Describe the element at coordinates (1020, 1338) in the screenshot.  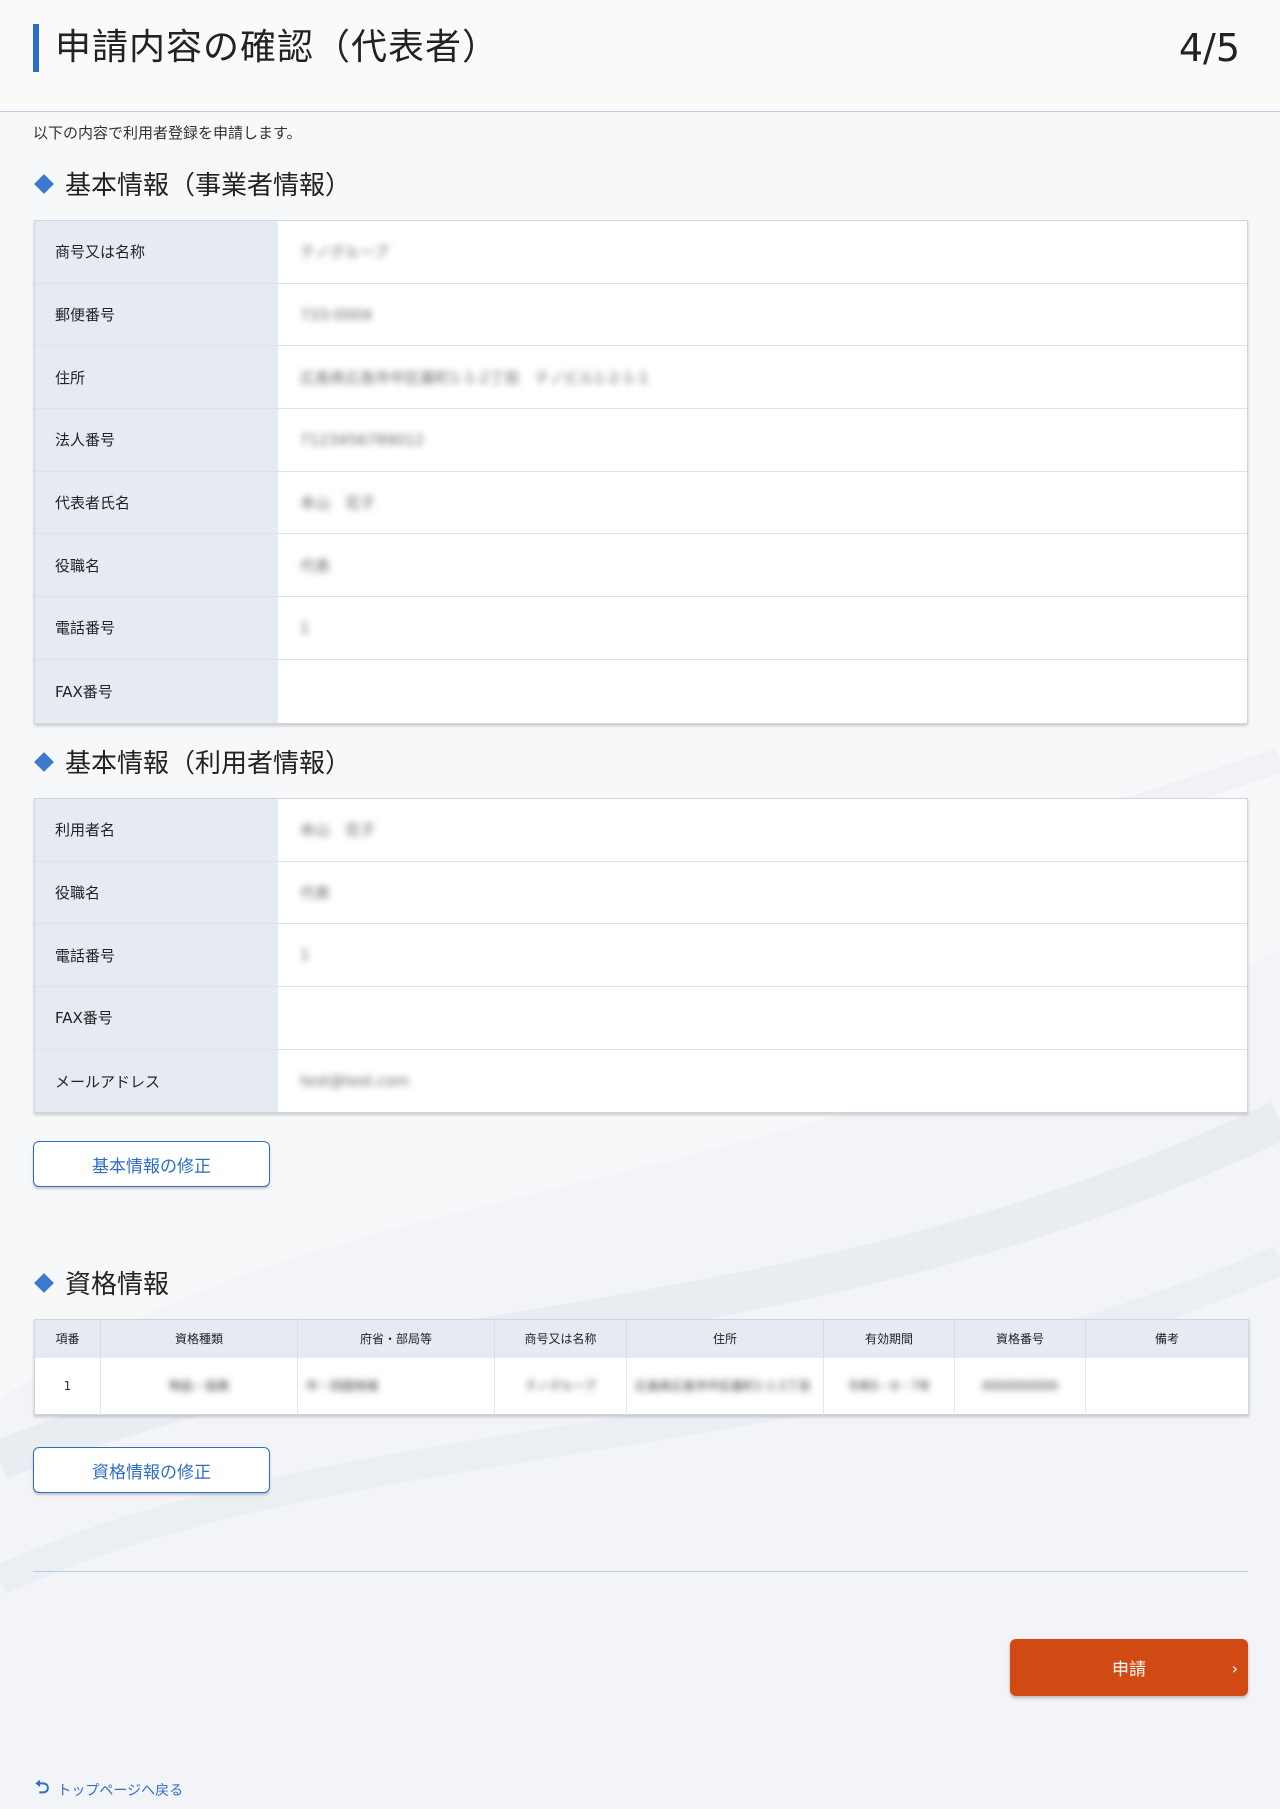
I see `column-header: 資格番号` at that location.